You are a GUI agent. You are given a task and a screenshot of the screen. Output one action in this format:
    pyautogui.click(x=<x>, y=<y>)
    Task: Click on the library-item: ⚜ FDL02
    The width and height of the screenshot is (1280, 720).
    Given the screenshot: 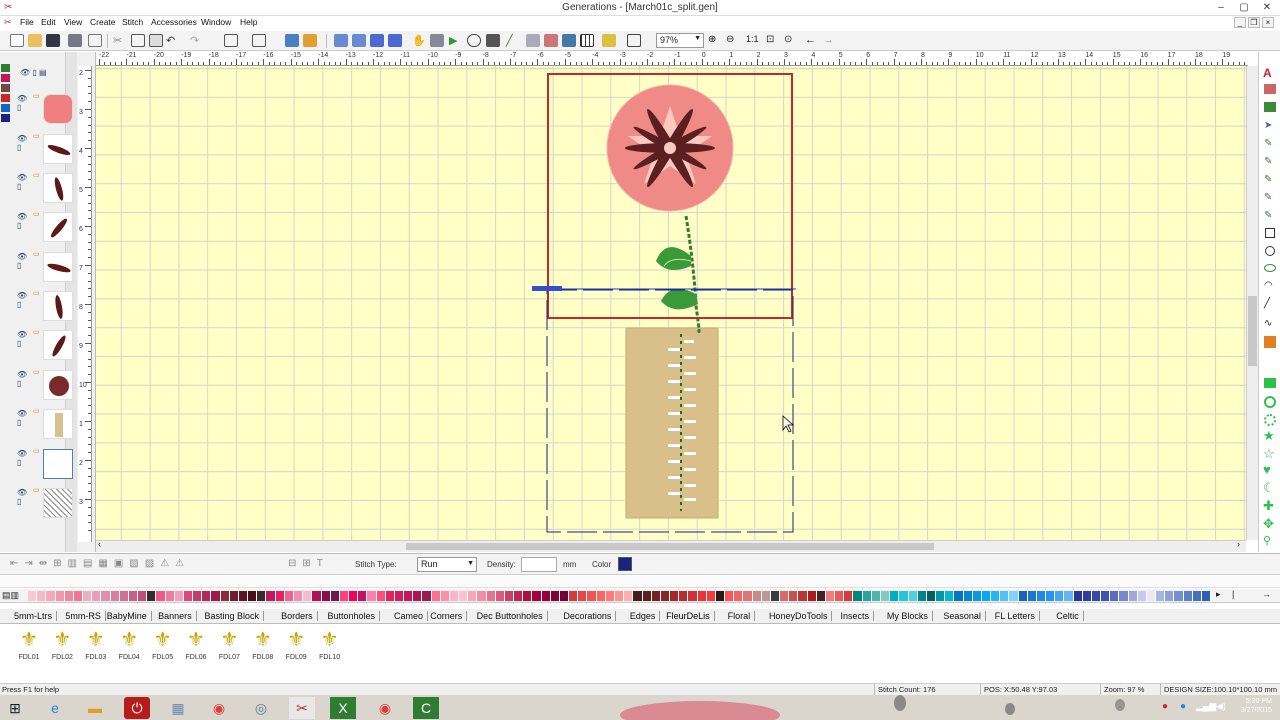 What is the action you would take?
    pyautogui.click(x=62, y=649)
    